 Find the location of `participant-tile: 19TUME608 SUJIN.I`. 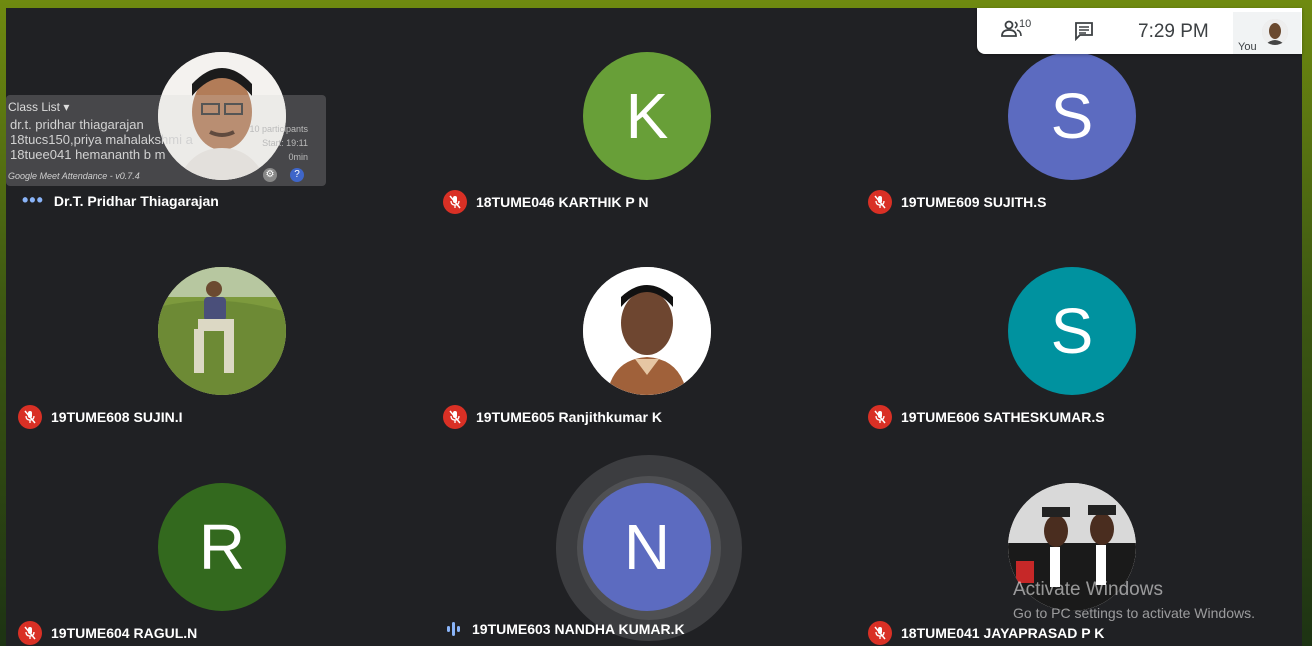

participant-tile: 19TUME608 SUJIN.I is located at coordinates (218, 330).